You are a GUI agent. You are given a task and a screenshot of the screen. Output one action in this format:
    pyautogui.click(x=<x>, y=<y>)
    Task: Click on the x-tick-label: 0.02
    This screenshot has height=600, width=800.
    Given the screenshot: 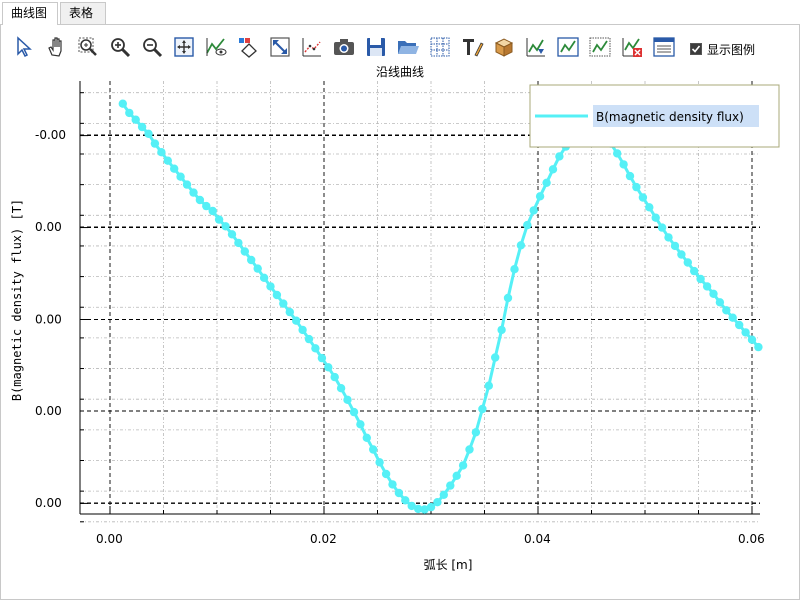 What is the action you would take?
    pyautogui.click(x=323, y=539)
    